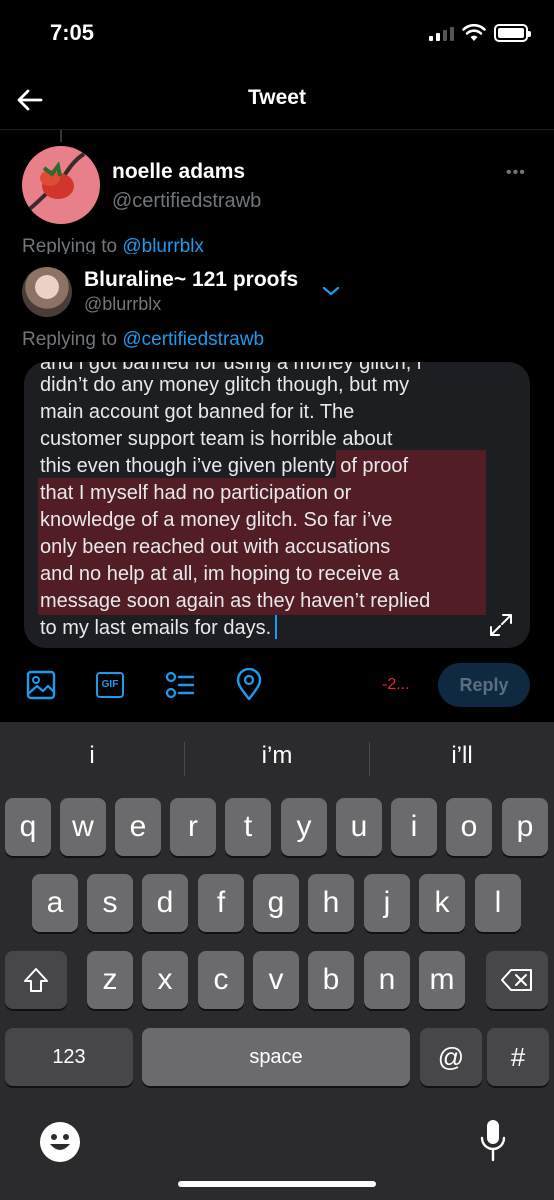 This screenshot has width=554, height=1200. I want to click on text-line: only been reached out with accusations, so click(215, 547).